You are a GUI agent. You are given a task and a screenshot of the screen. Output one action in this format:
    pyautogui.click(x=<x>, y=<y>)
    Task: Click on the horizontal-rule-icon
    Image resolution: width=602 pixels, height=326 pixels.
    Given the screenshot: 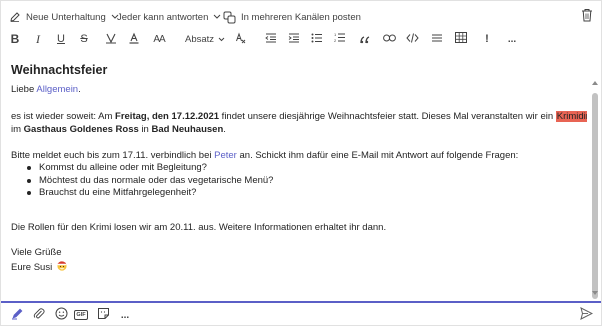 What is the action you would take?
    pyautogui.click(x=437, y=39)
    